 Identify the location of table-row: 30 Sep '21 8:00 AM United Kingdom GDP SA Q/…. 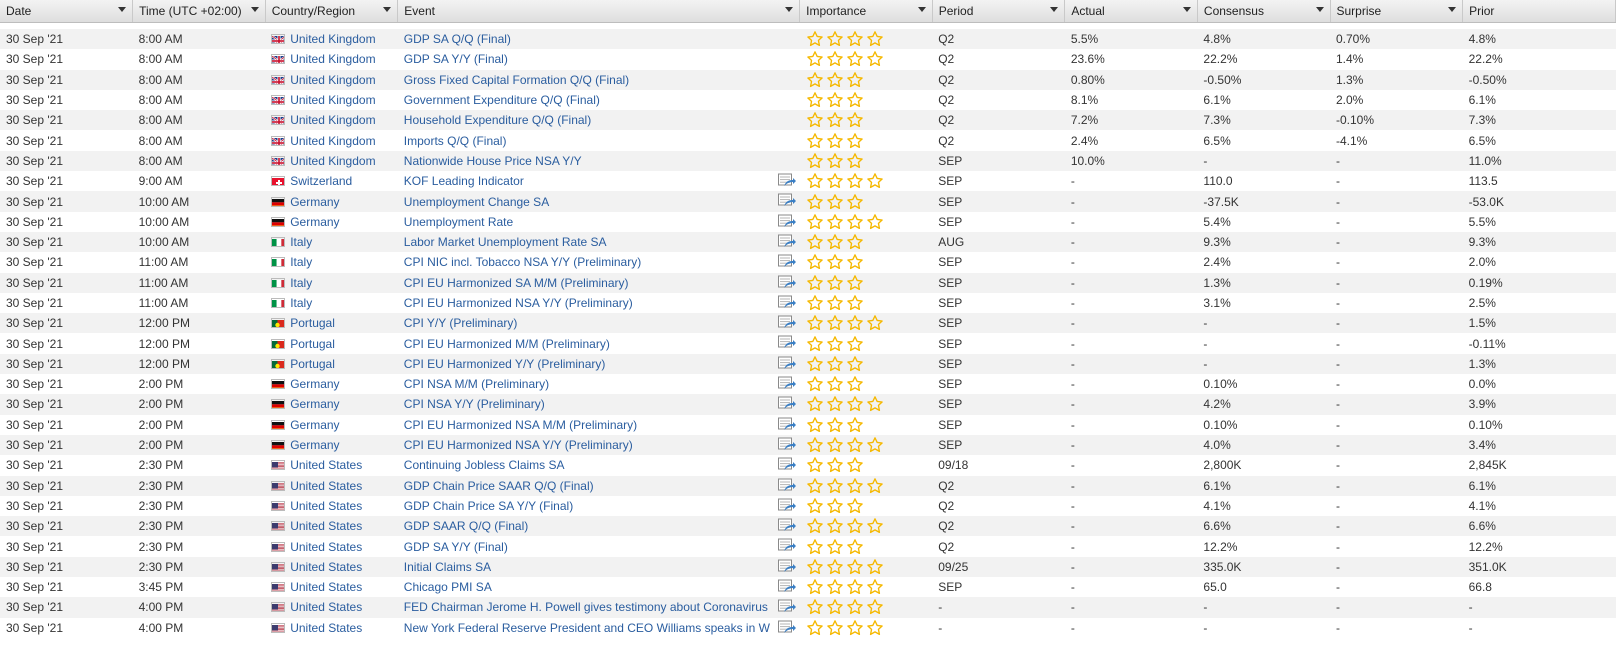
(808, 39).